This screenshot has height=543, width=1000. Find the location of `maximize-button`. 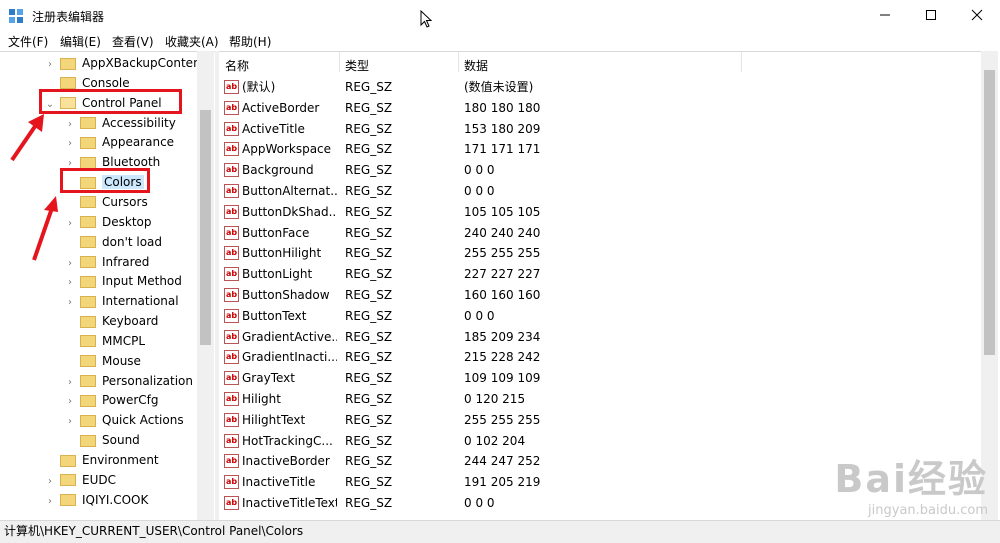

maximize-button is located at coordinates (931, 15).